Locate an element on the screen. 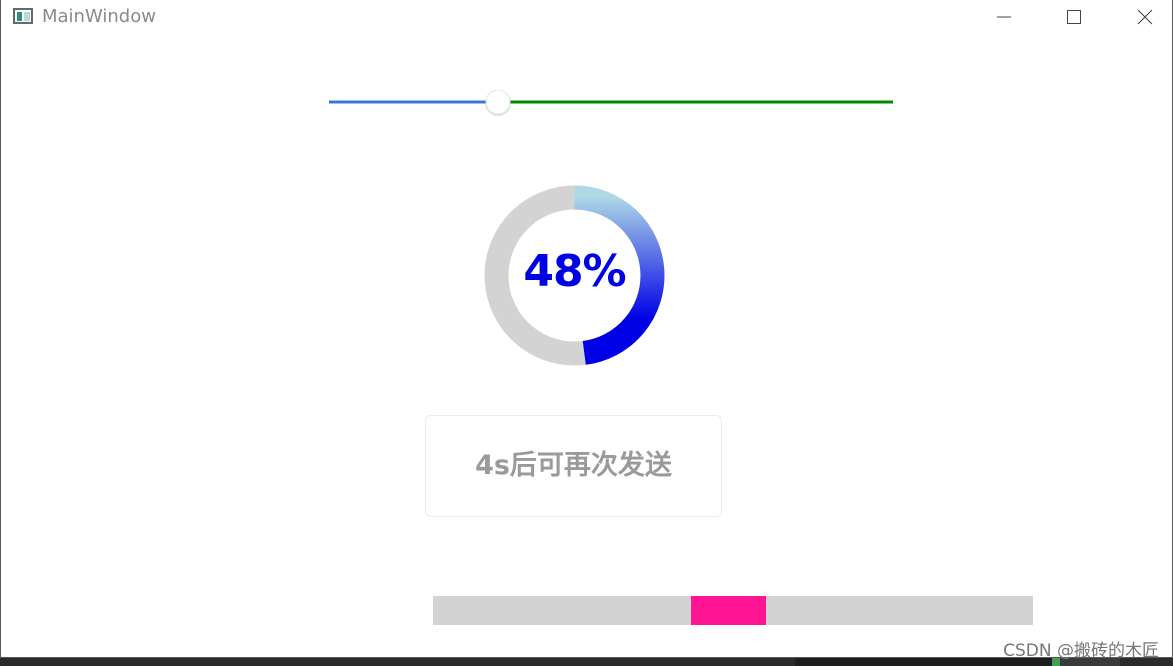 The image size is (1173, 666). progress-percent-label: 48% is located at coordinates (574, 271).